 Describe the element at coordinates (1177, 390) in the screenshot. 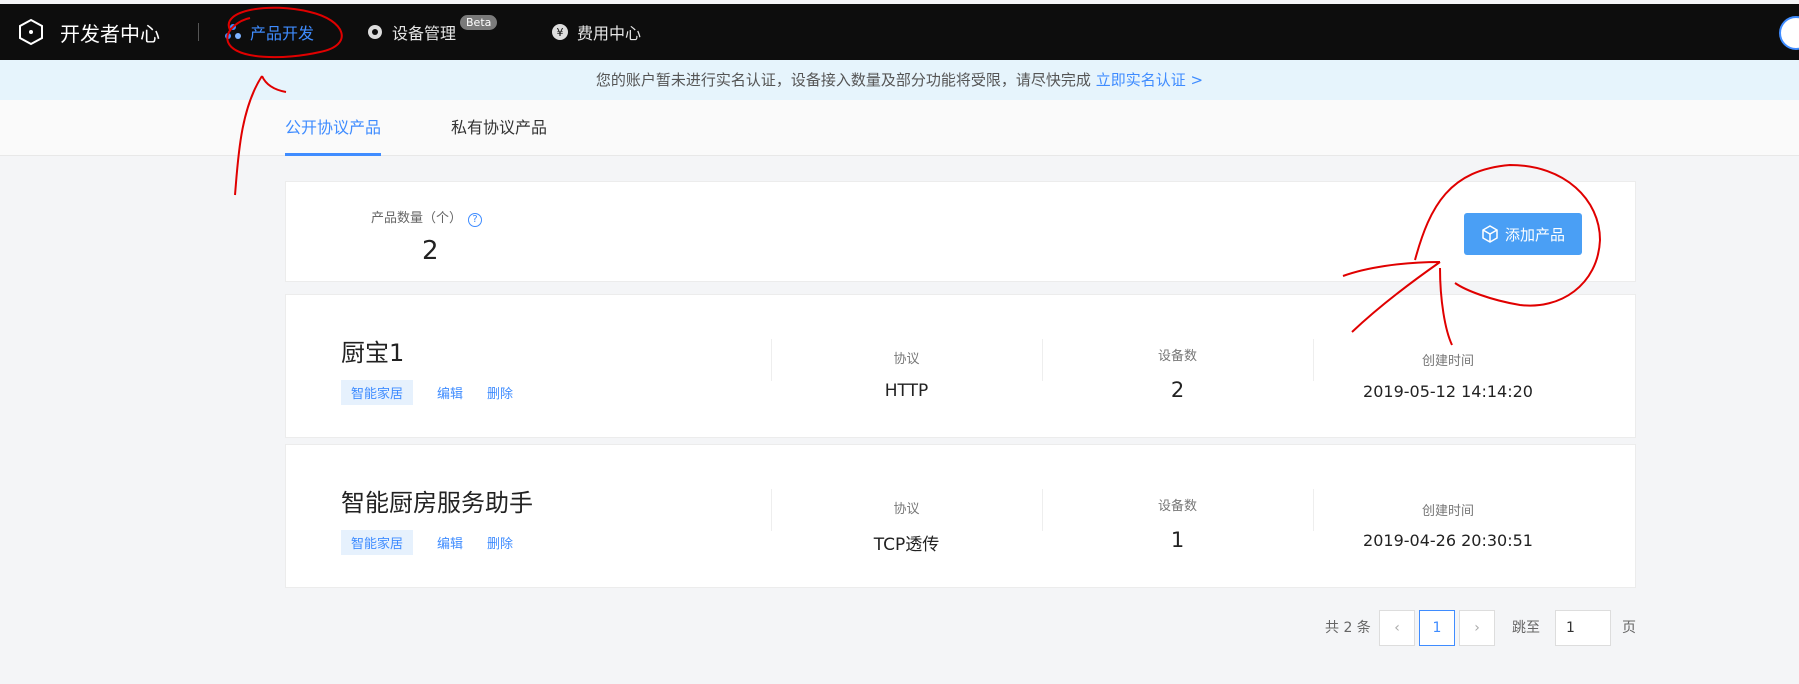

I see `devices-value: 2` at that location.